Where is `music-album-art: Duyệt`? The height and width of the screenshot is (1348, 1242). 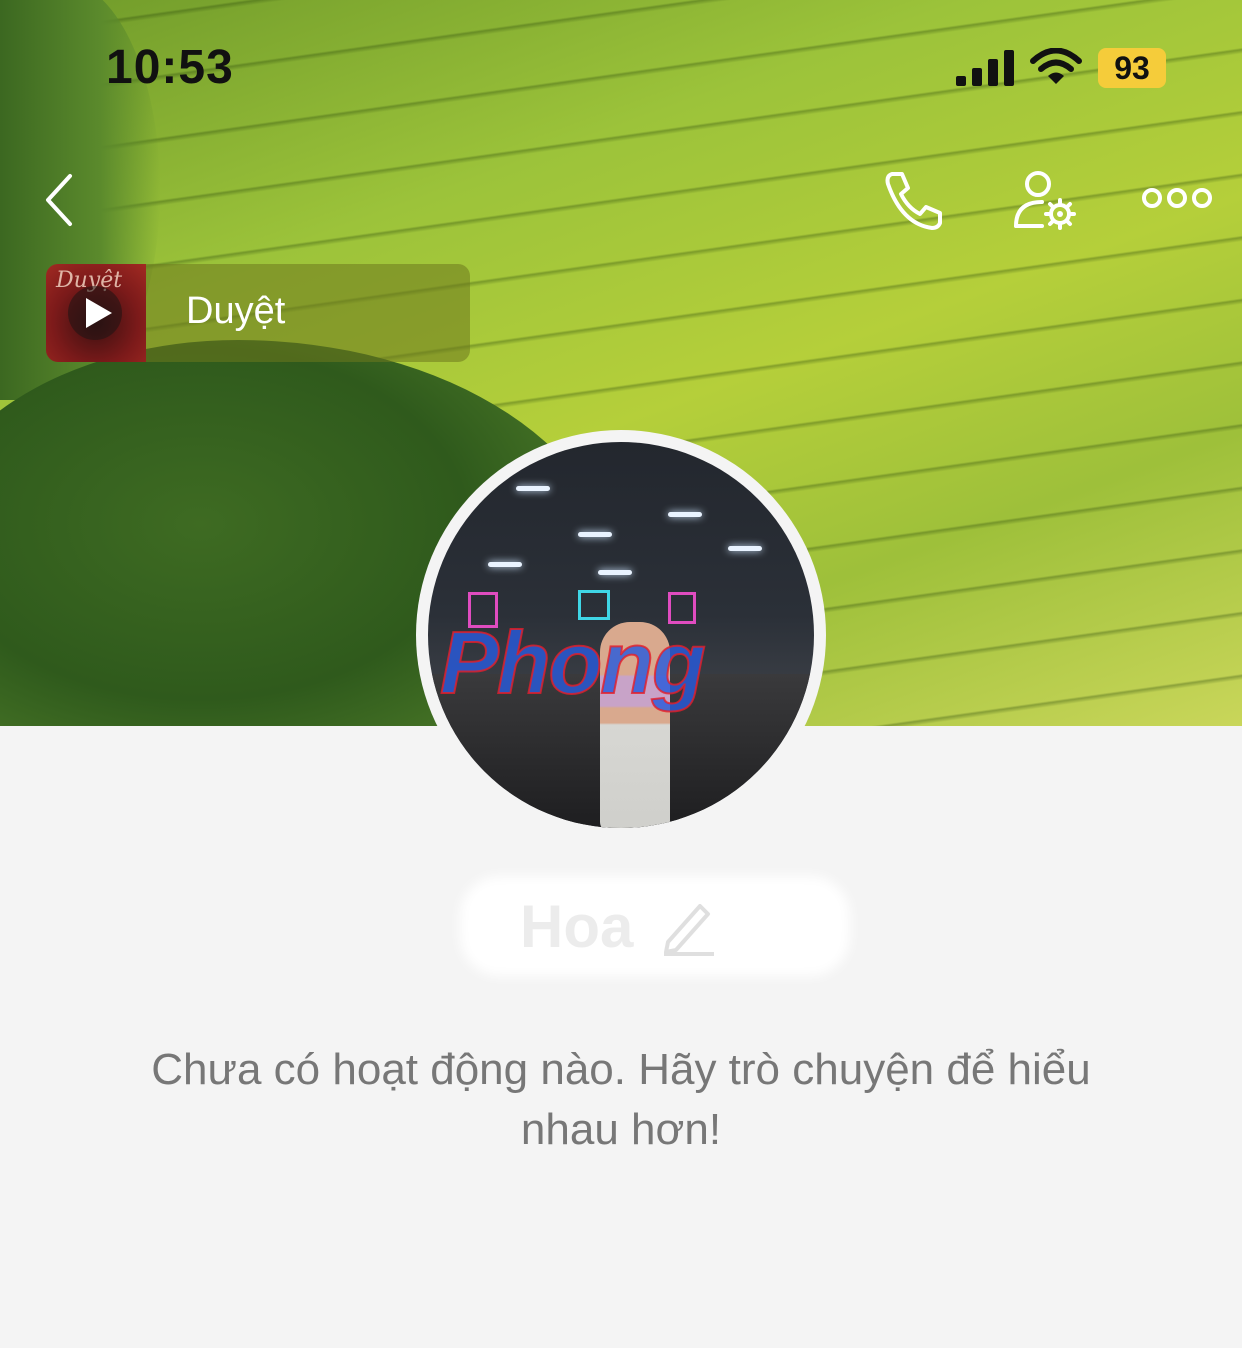 music-album-art: Duyệt is located at coordinates (96, 313).